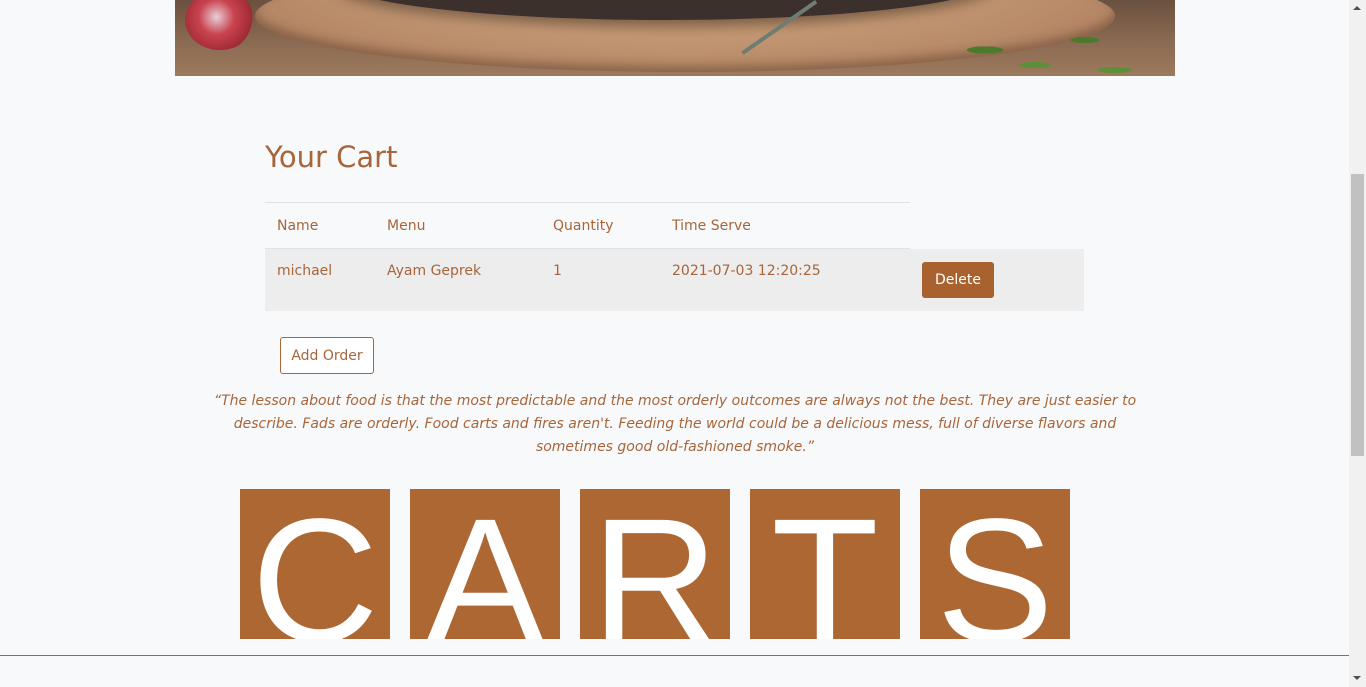 The width and height of the screenshot is (1366, 687). I want to click on tile-letter-r: R, so click(655, 564).